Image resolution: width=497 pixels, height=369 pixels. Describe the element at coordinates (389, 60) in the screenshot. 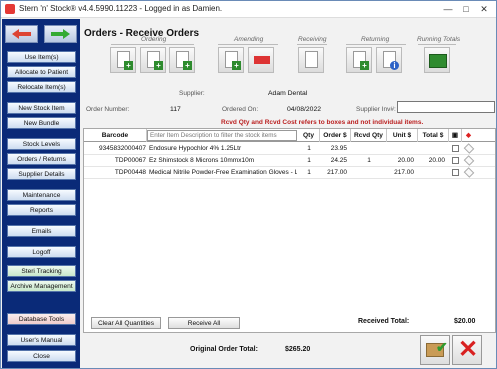

I see `return-info-button: i` at that location.